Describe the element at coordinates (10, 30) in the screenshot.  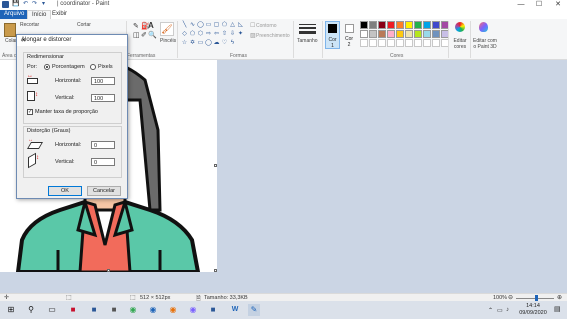
I see `paste-icon` at that location.